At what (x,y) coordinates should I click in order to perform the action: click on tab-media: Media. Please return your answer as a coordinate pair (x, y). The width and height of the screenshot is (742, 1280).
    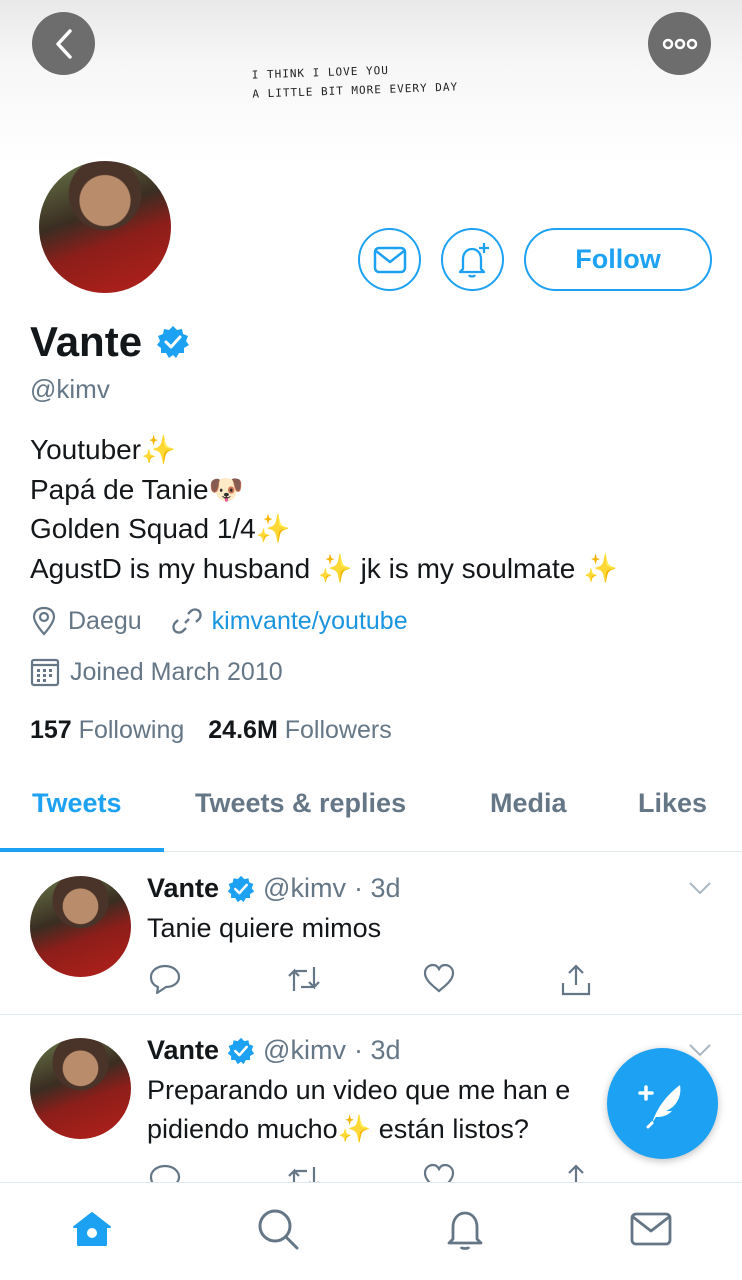
    Looking at the image, I should click on (528, 803).